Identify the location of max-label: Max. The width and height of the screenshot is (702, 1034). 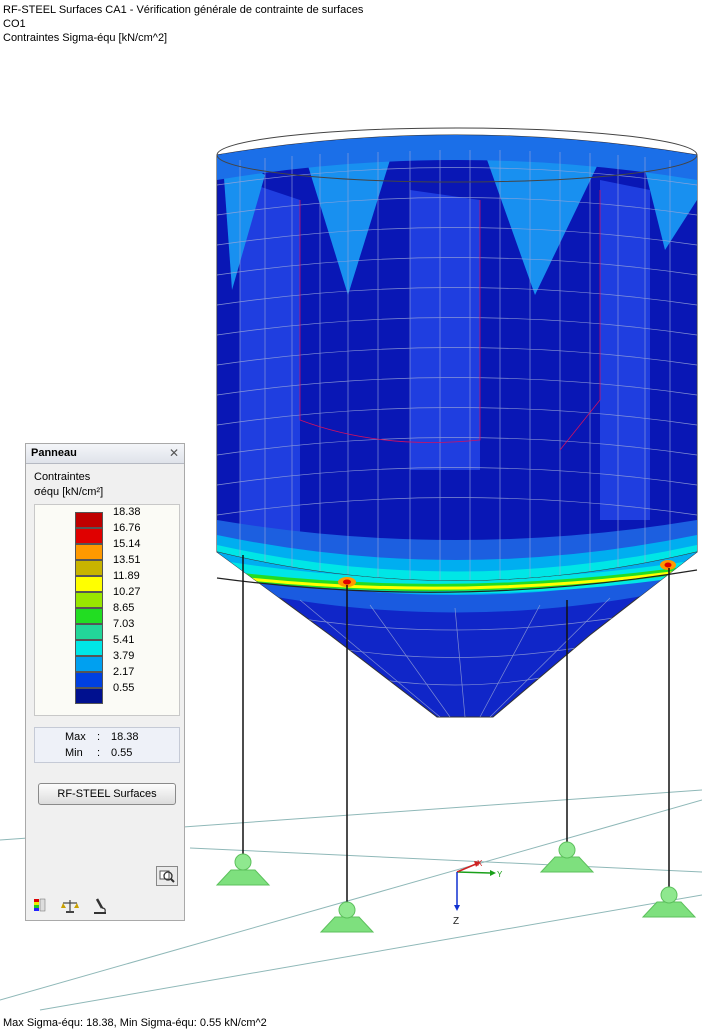
(75, 737).